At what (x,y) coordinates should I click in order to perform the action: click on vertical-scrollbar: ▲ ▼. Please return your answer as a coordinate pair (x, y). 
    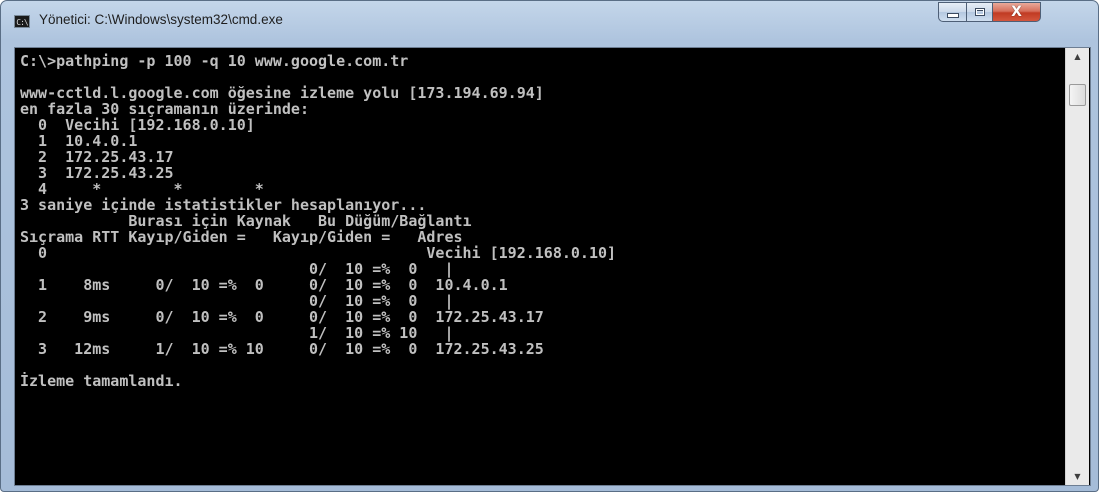
    Looking at the image, I should click on (1077, 266).